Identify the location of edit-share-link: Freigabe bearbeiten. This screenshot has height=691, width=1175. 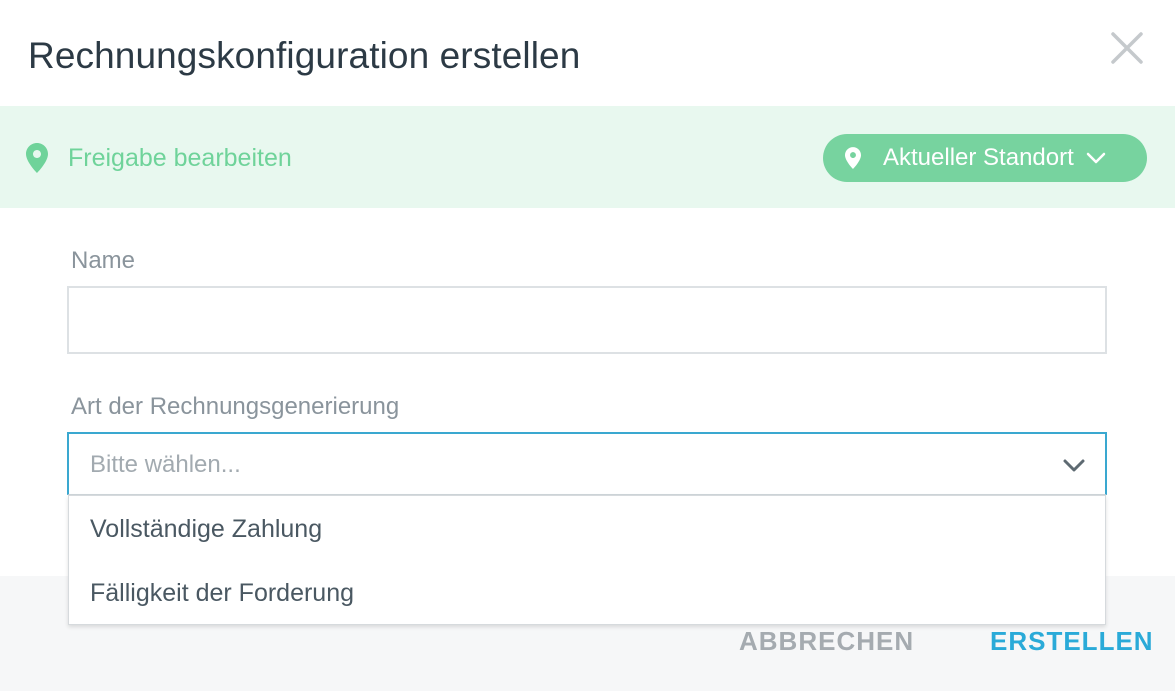
(159, 158).